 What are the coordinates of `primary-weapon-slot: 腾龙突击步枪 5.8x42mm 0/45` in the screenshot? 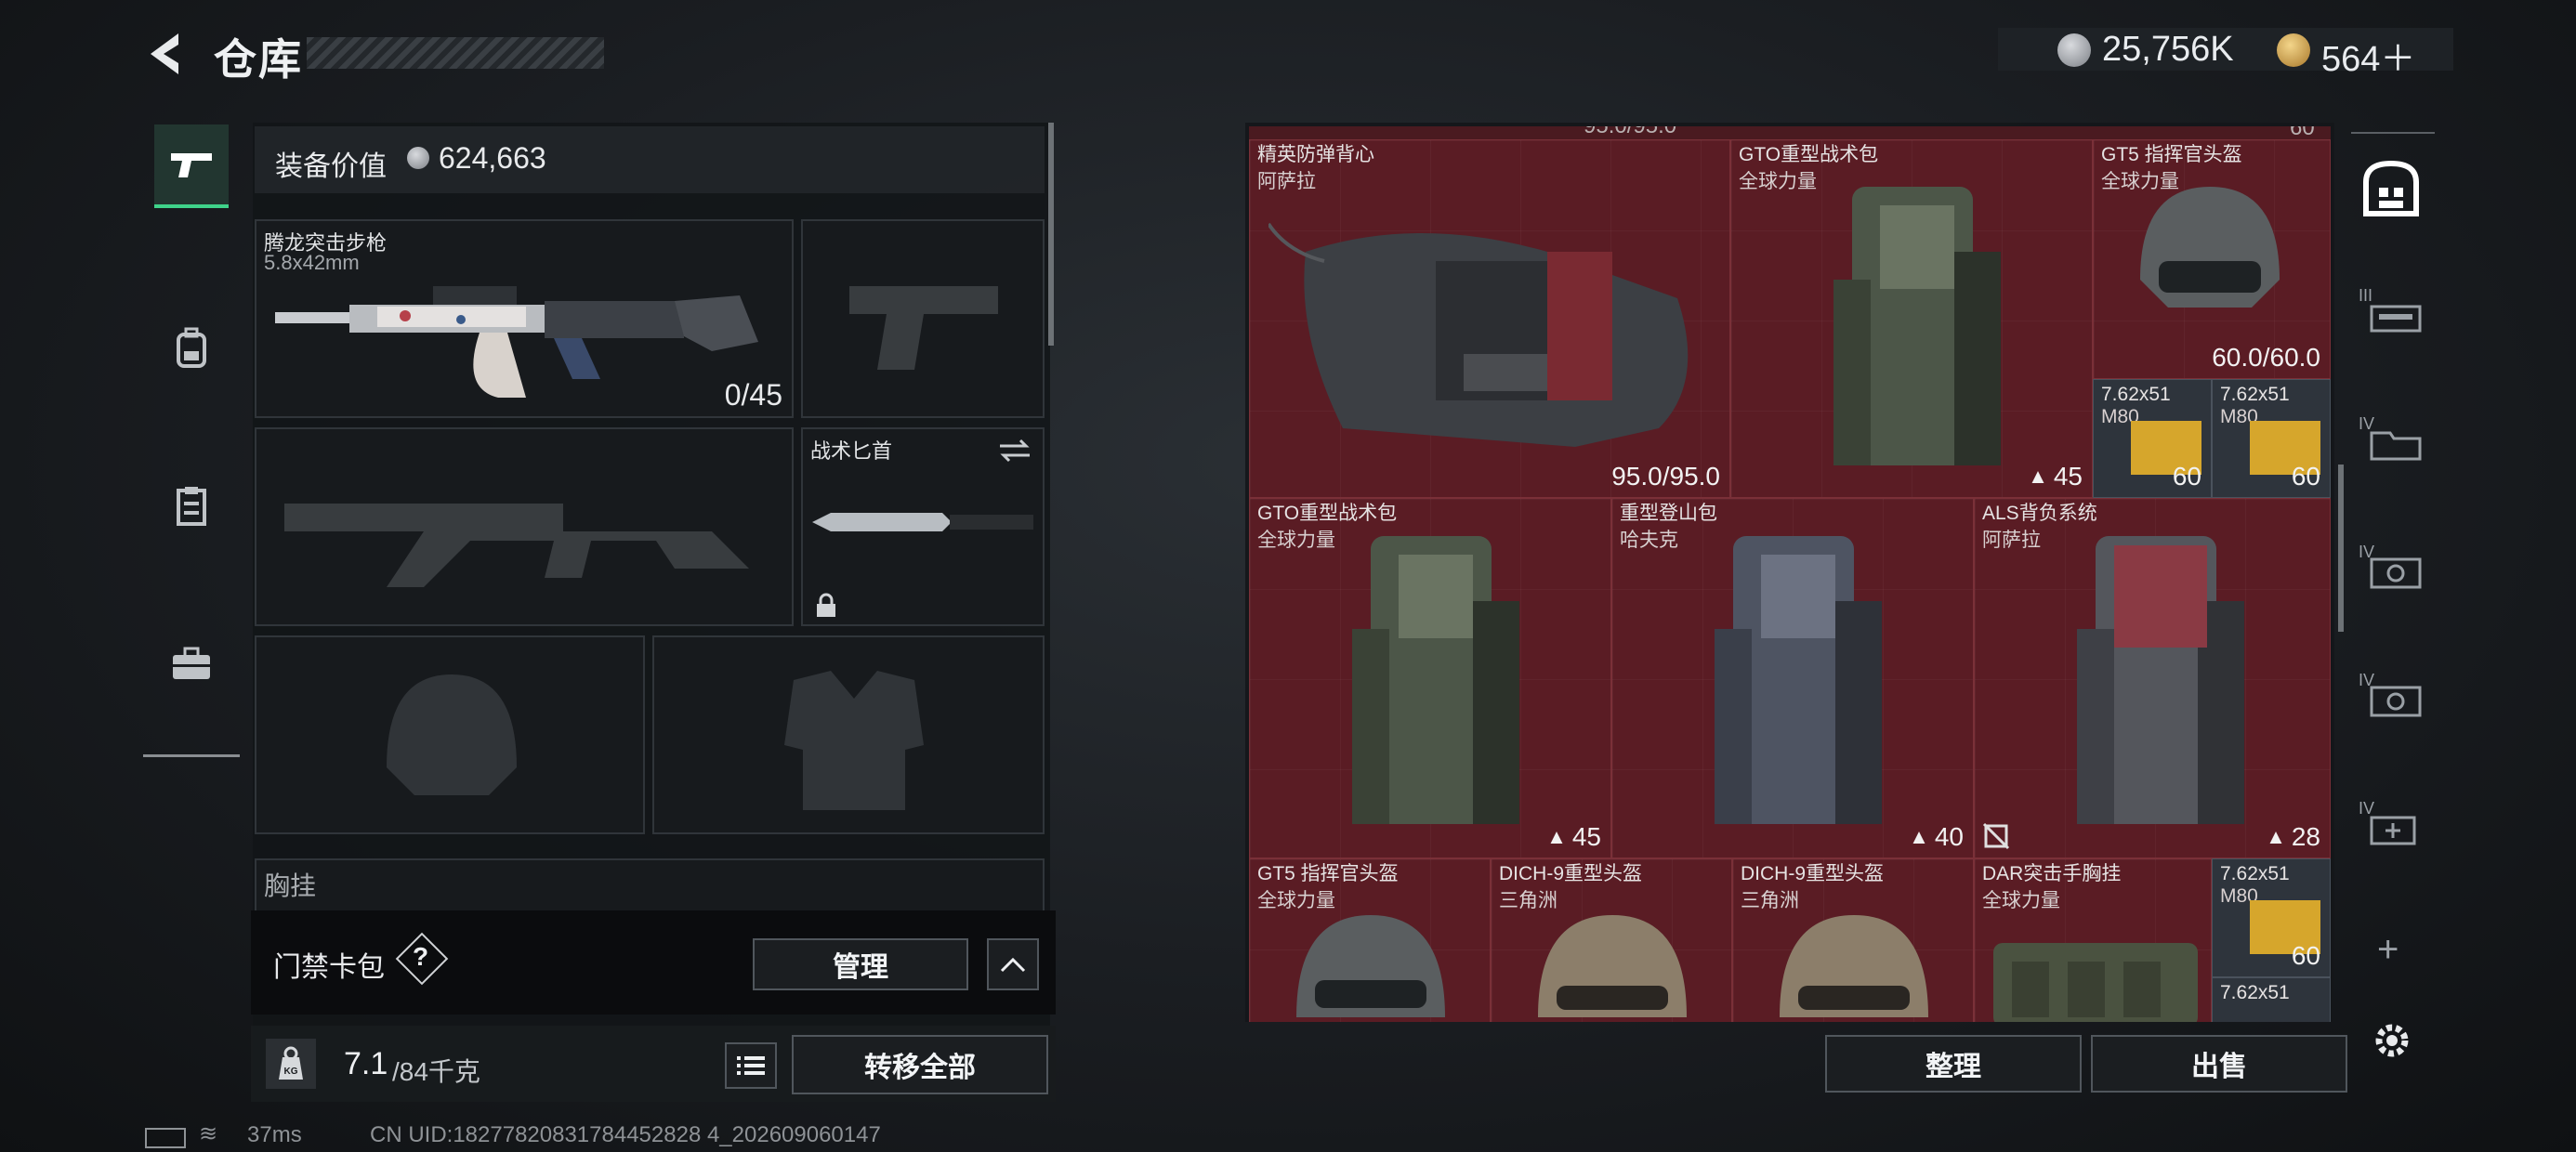 It's located at (524, 318).